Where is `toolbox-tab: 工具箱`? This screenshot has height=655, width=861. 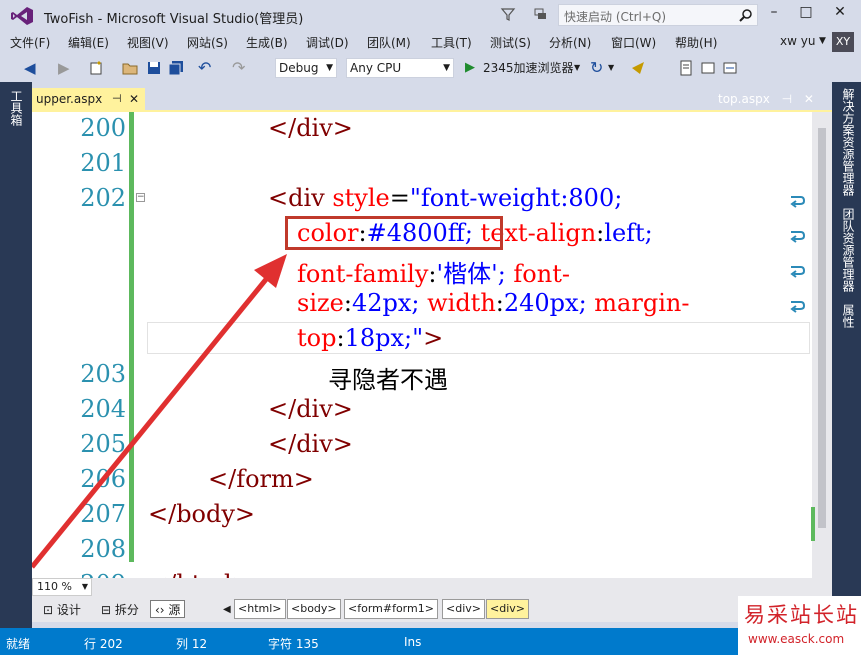 toolbox-tab: 工具箱 is located at coordinates (16, 108).